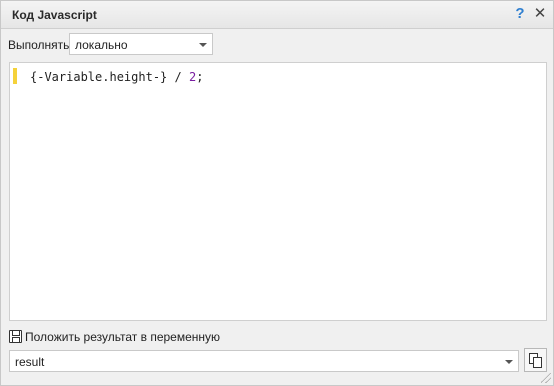  Describe the element at coordinates (264, 361) in the screenshot. I see `result-variable-select: result` at that location.